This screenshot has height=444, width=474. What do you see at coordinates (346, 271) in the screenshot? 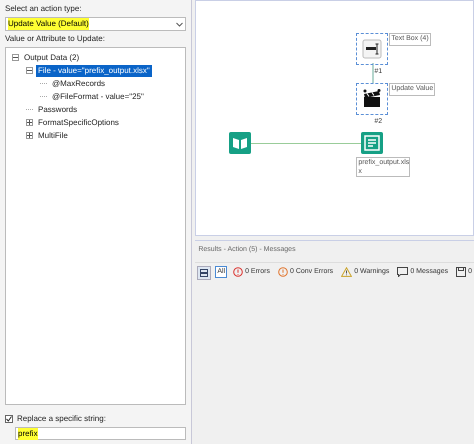
I see `warning-icon` at bounding box center [346, 271].